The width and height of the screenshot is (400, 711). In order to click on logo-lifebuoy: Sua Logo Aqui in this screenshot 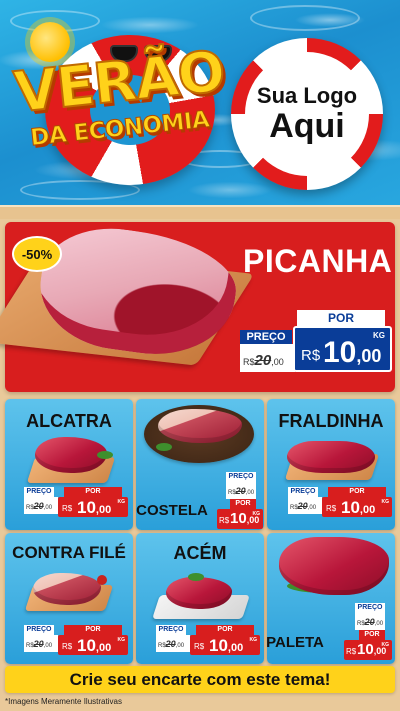, I will do `click(307, 114)`.